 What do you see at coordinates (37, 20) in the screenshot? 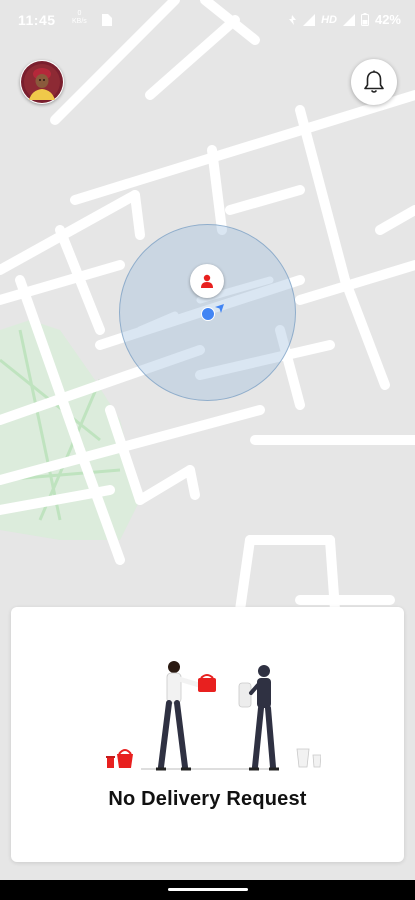
I see `status-time: 11:45` at bounding box center [37, 20].